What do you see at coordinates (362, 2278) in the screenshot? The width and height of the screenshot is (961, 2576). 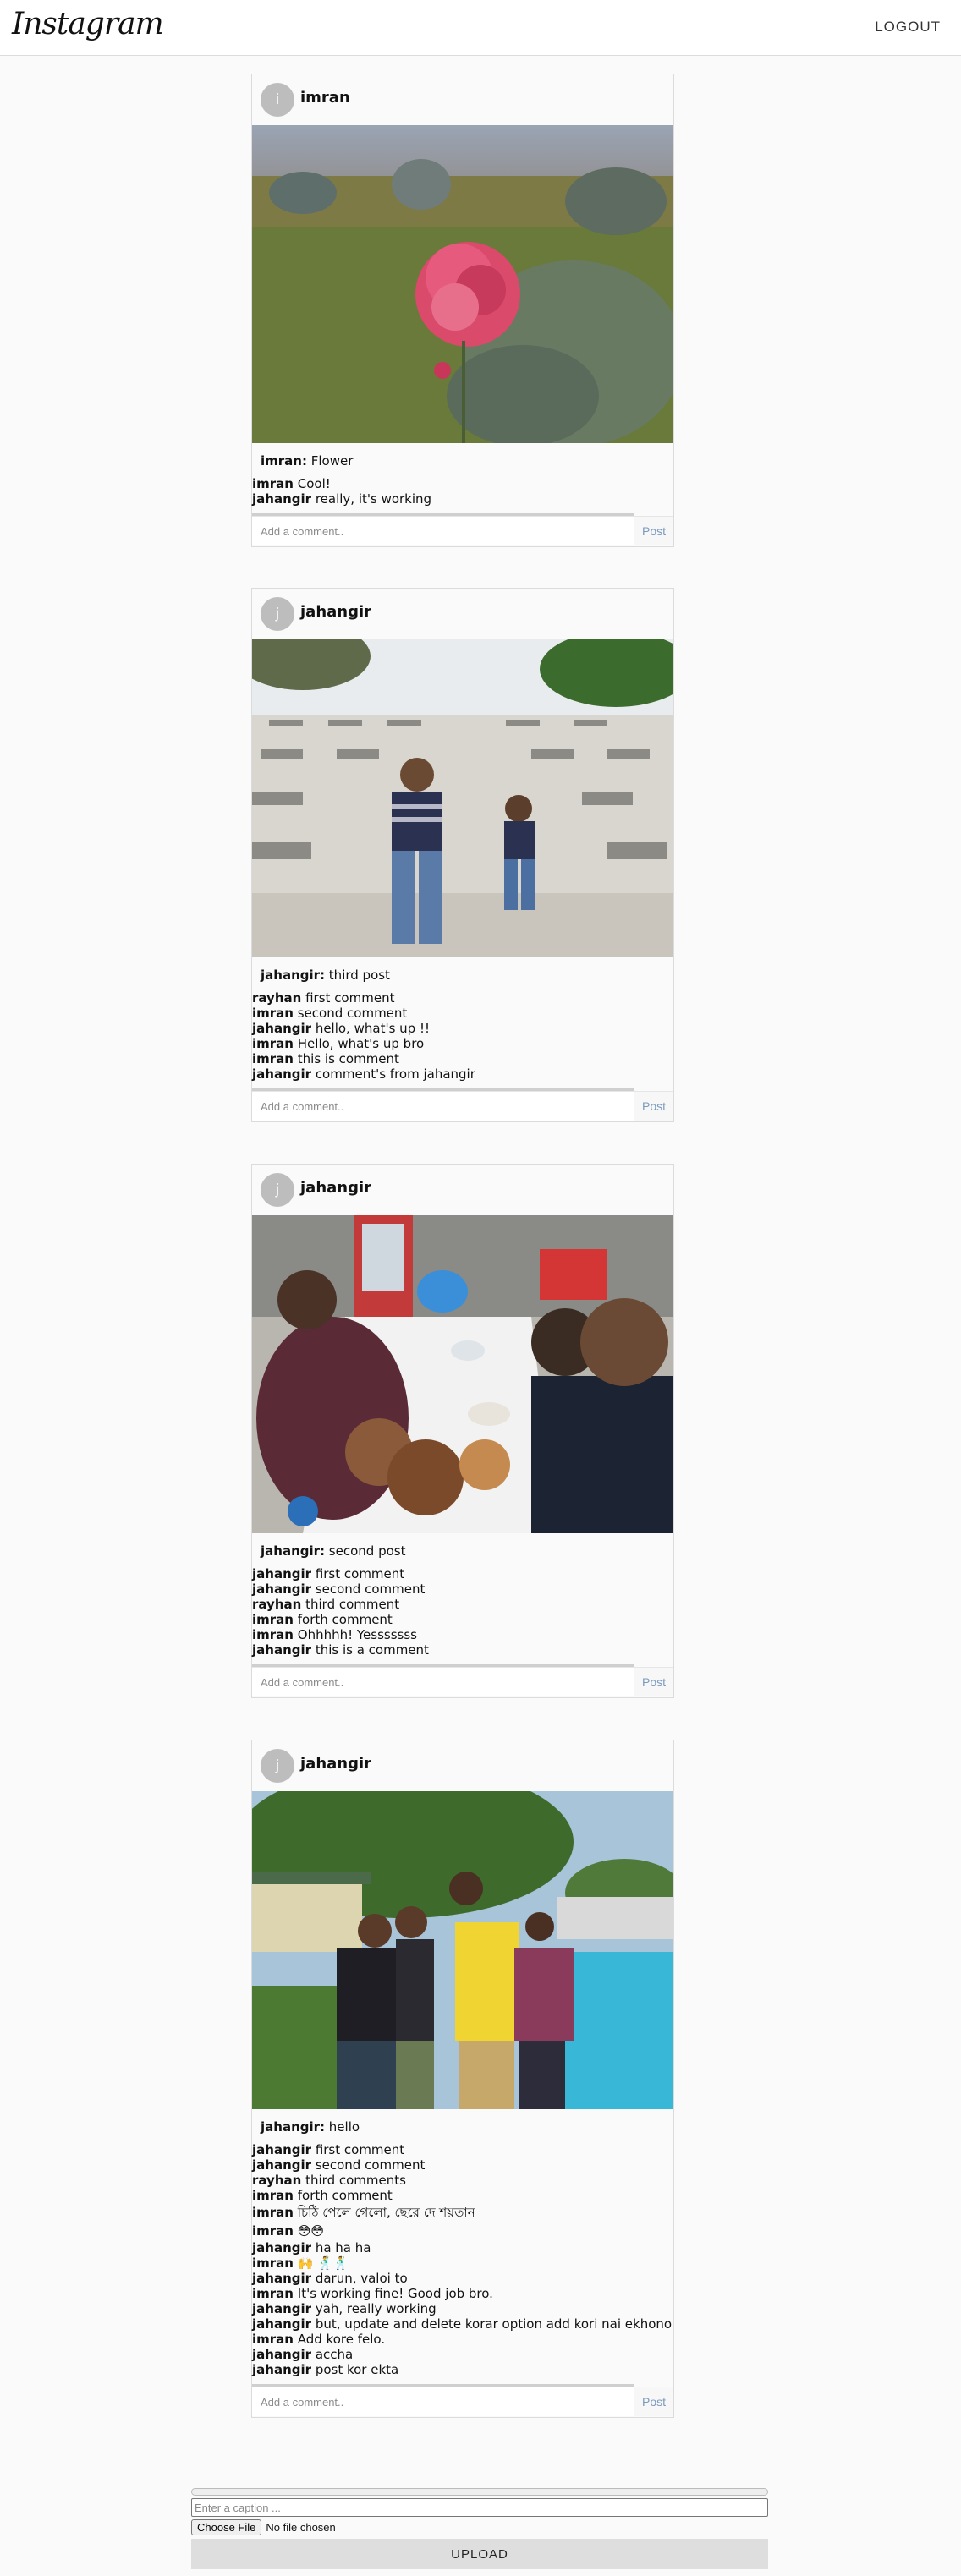 I see `comment-text: darun, valoi to` at bounding box center [362, 2278].